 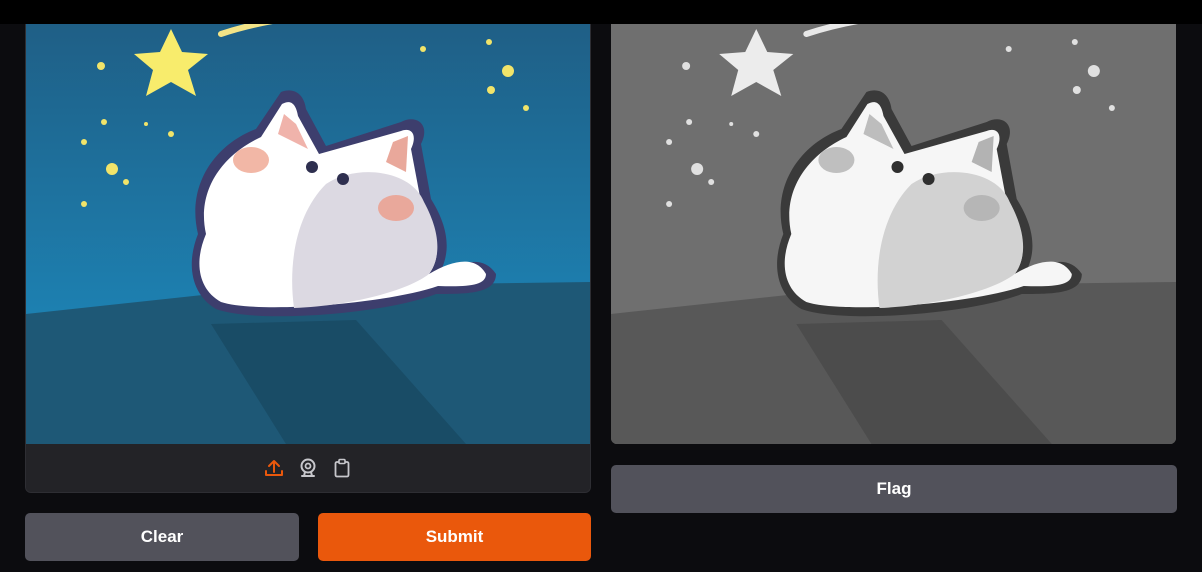 I want to click on webcam-icon, so click(x=308, y=468).